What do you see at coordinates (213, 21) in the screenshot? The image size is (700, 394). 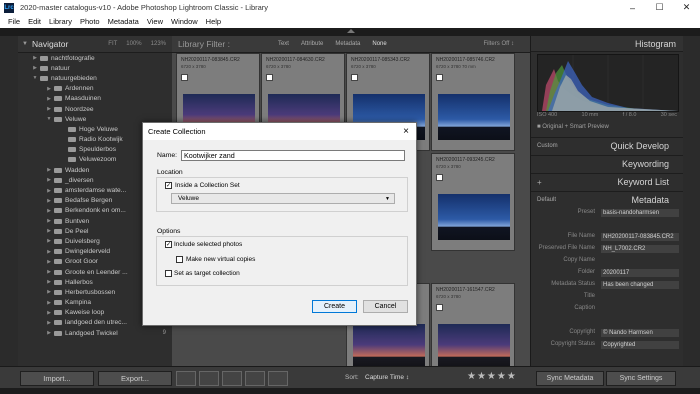 I see `menu-help: Help` at bounding box center [213, 21].